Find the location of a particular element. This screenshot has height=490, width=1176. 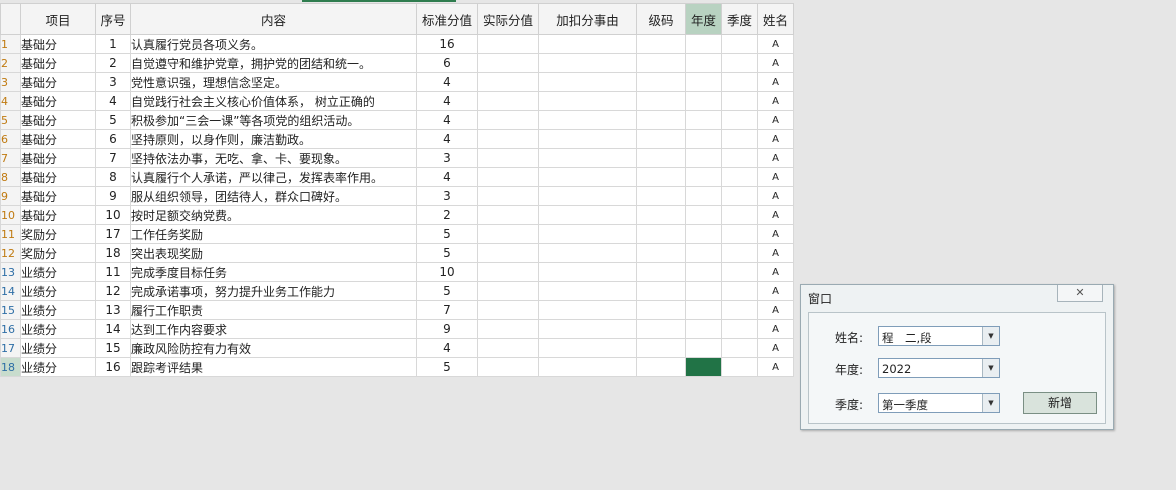

cell-content: 按时足额交纳党费。 is located at coordinates (273, 215).